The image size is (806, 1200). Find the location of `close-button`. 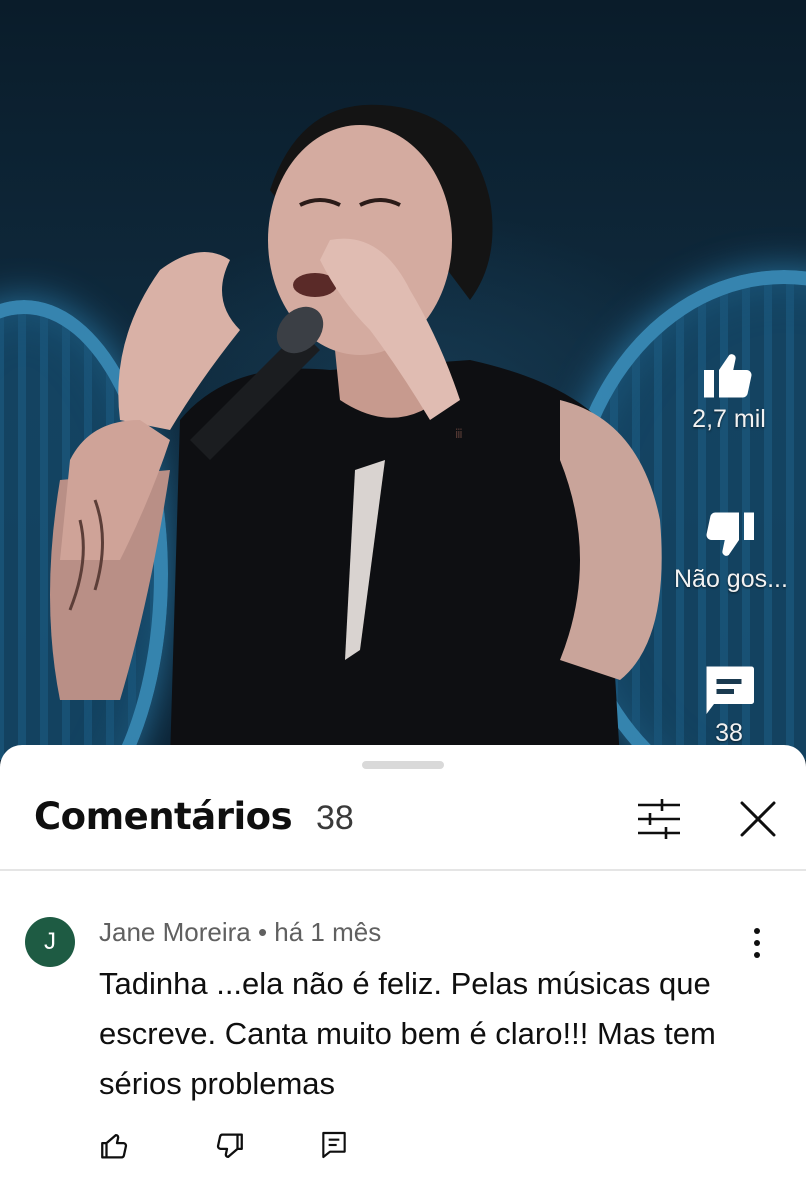

close-button is located at coordinates (758, 819).